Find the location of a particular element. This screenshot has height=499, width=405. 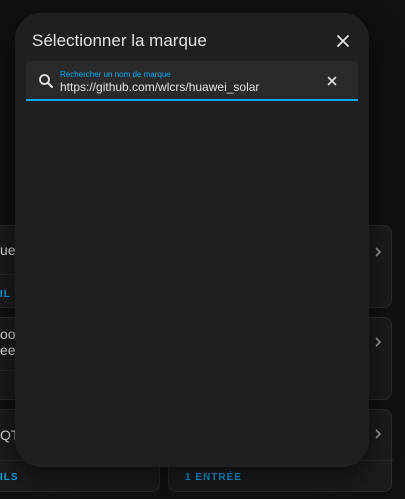

close-icon is located at coordinates (343, 41).